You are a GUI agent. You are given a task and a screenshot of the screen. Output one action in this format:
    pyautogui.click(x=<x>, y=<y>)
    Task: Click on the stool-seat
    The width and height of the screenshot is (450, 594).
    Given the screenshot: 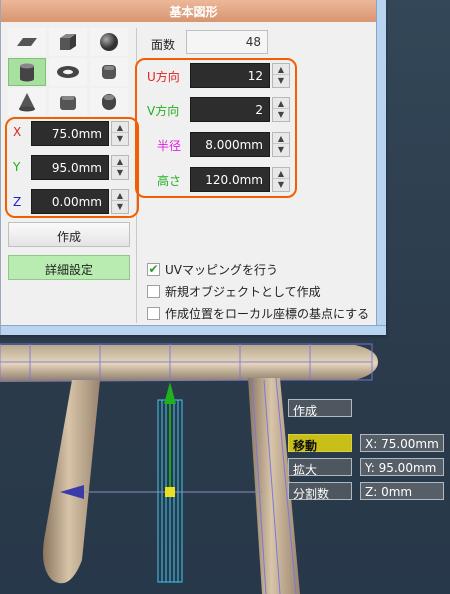 What is the action you would take?
    pyautogui.click(x=189, y=363)
    